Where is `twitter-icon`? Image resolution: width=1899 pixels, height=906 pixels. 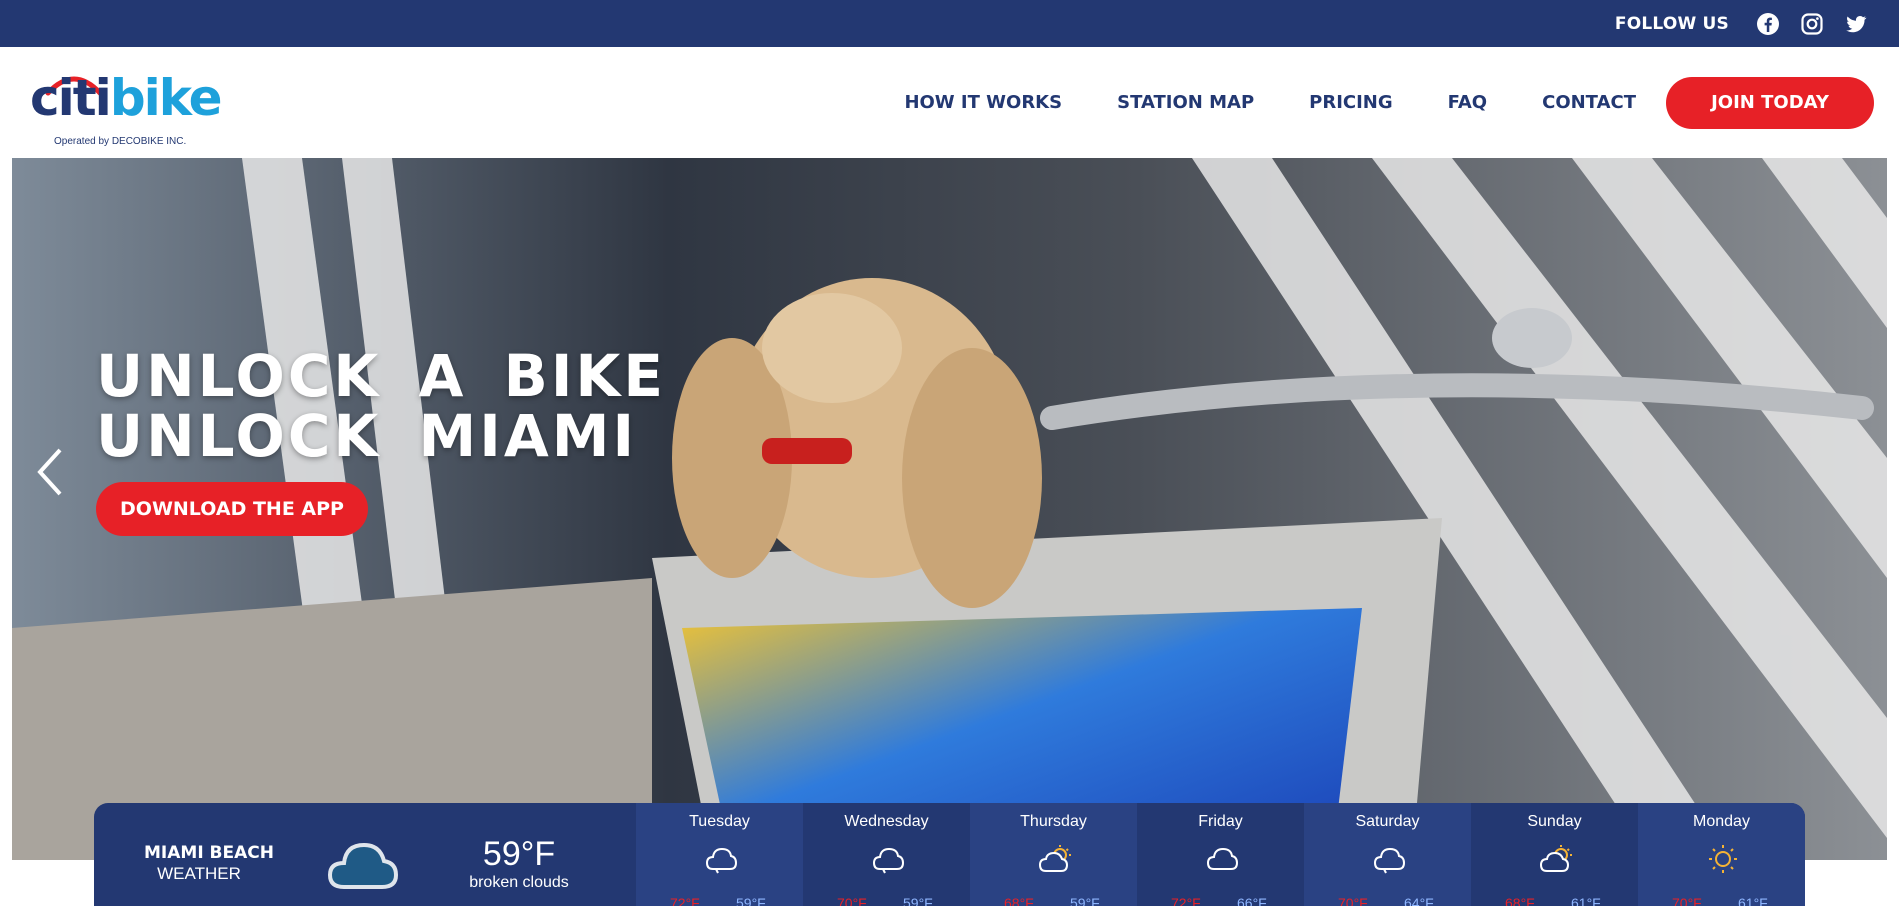 twitter-icon is located at coordinates (1856, 24).